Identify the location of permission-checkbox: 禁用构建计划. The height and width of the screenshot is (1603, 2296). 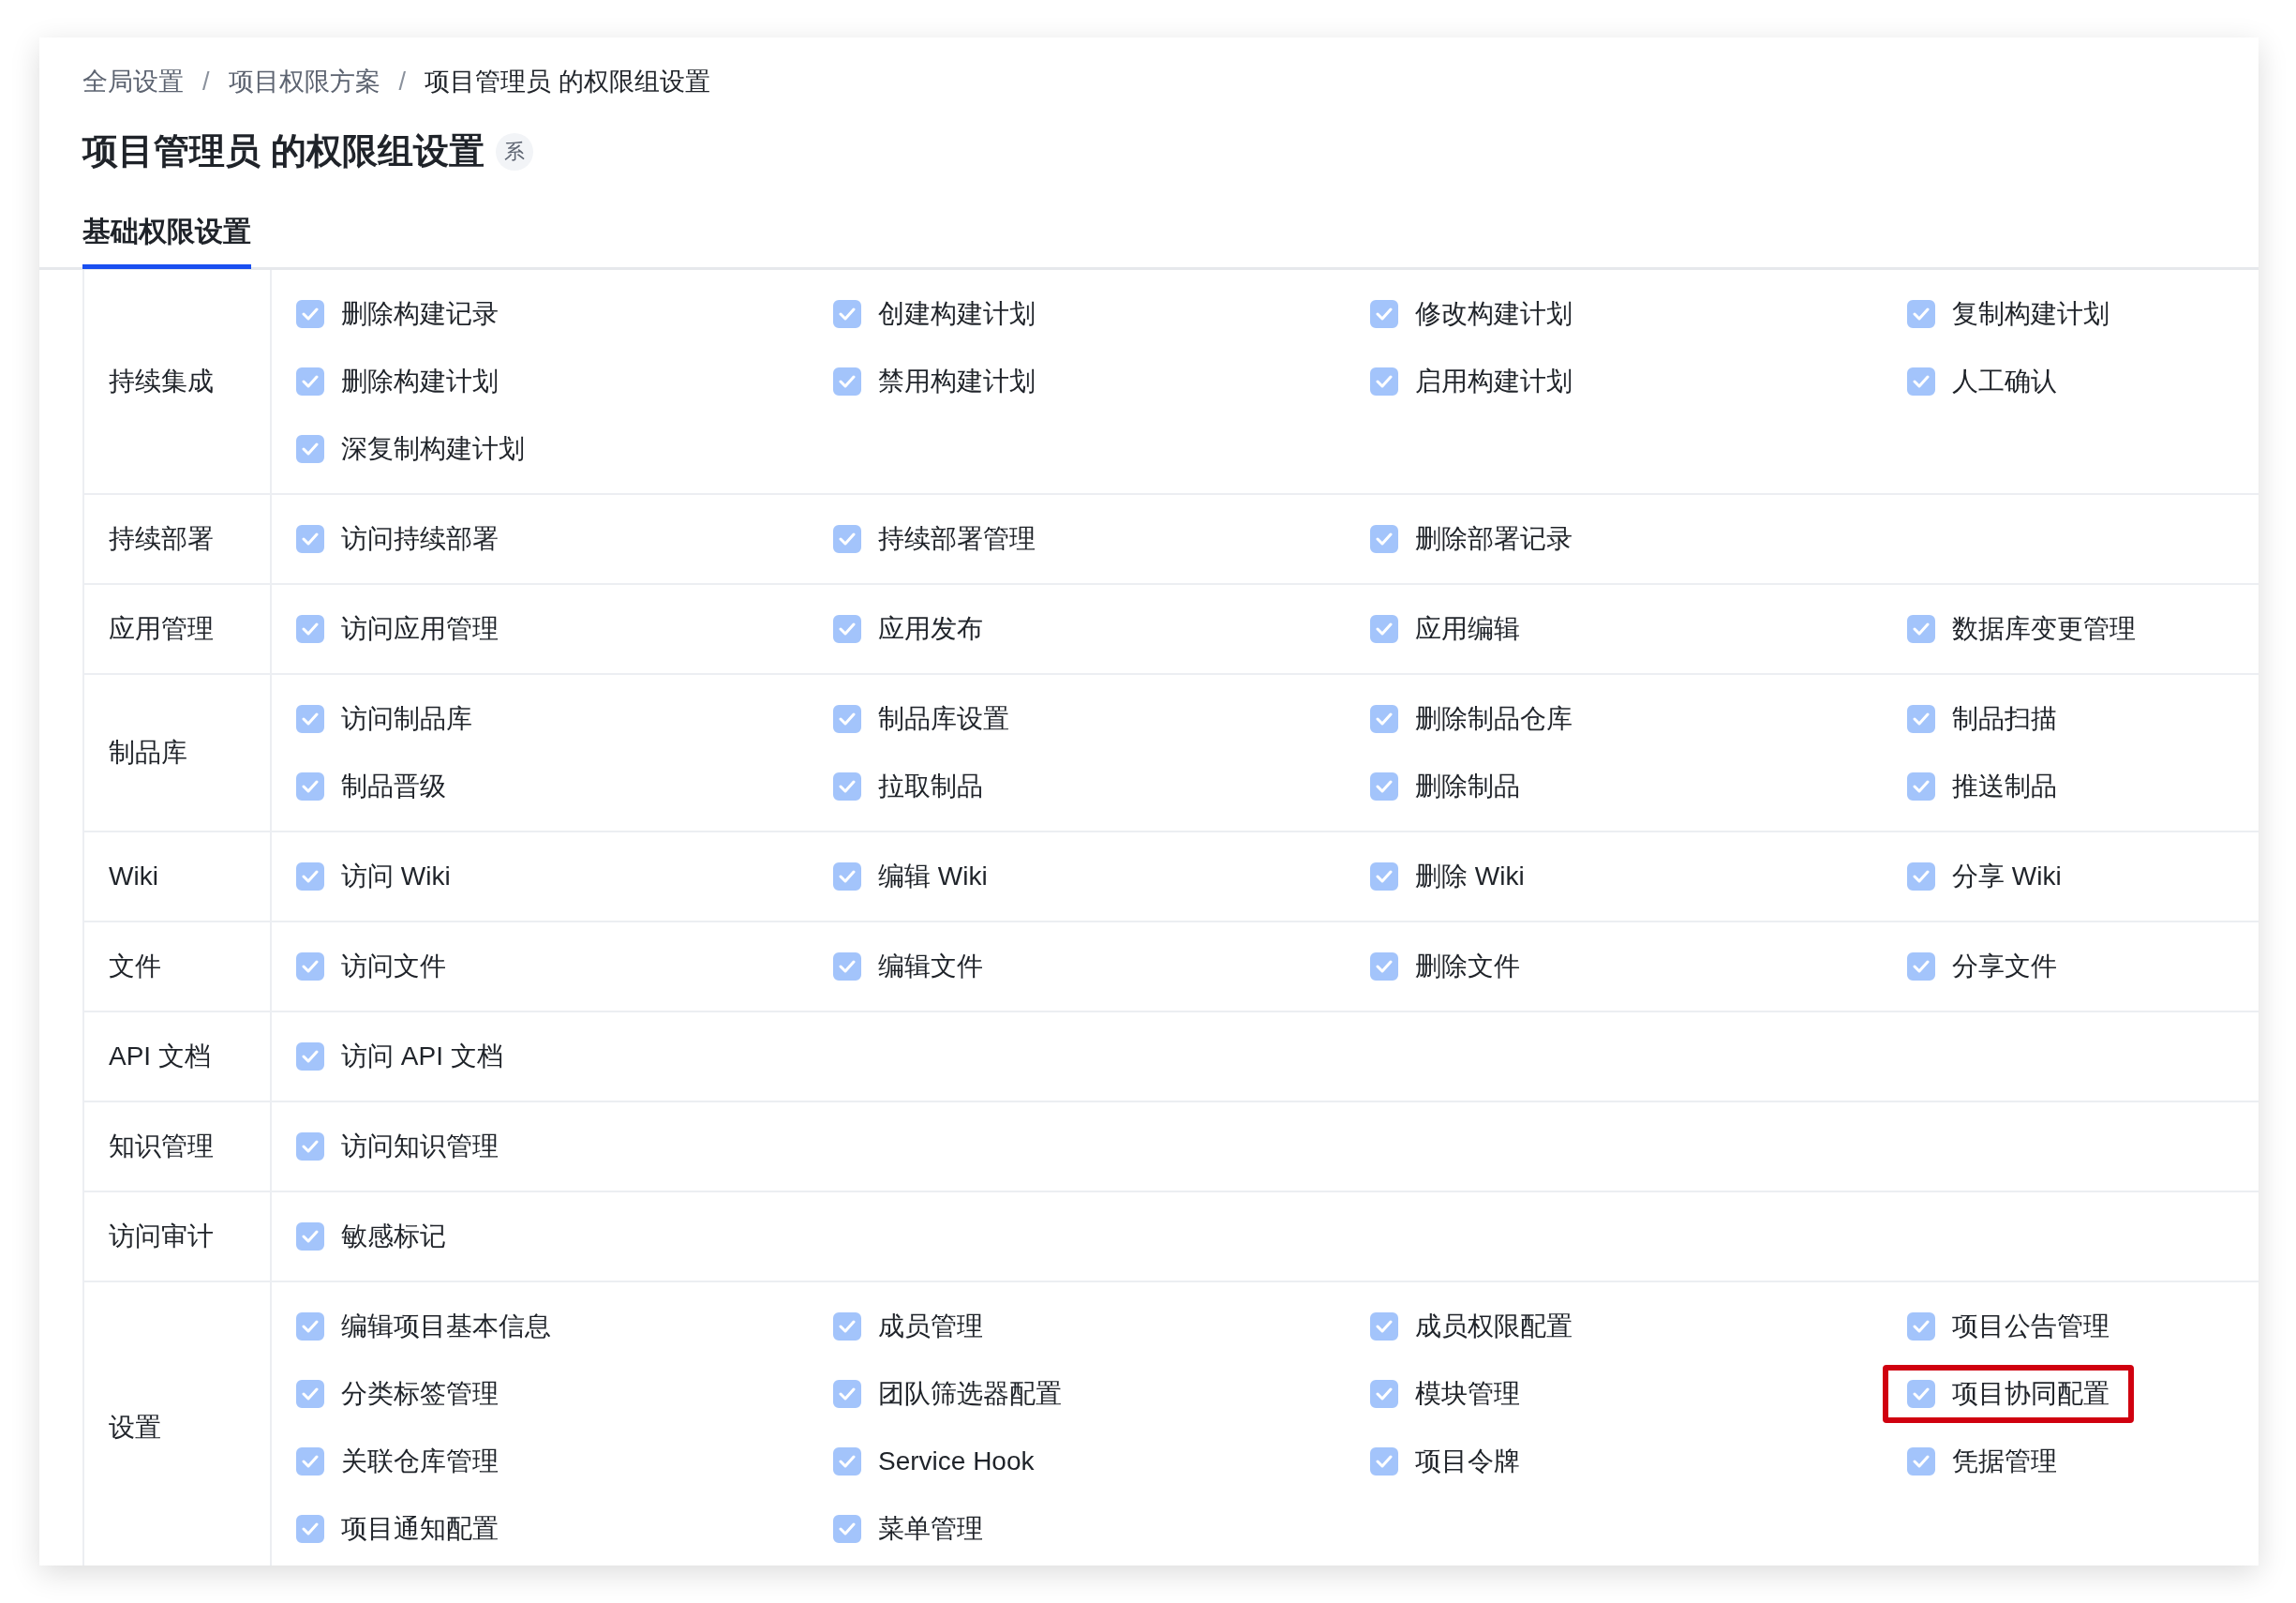
(935, 381).